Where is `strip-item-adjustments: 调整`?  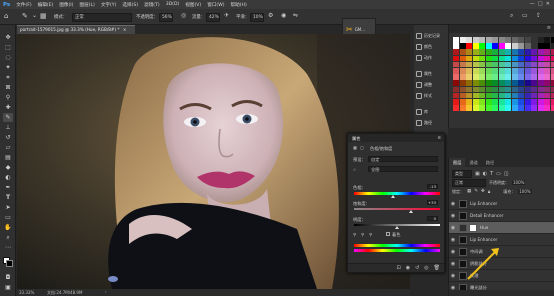
strip-item-adjustments: 调整 is located at coordinates (432, 85).